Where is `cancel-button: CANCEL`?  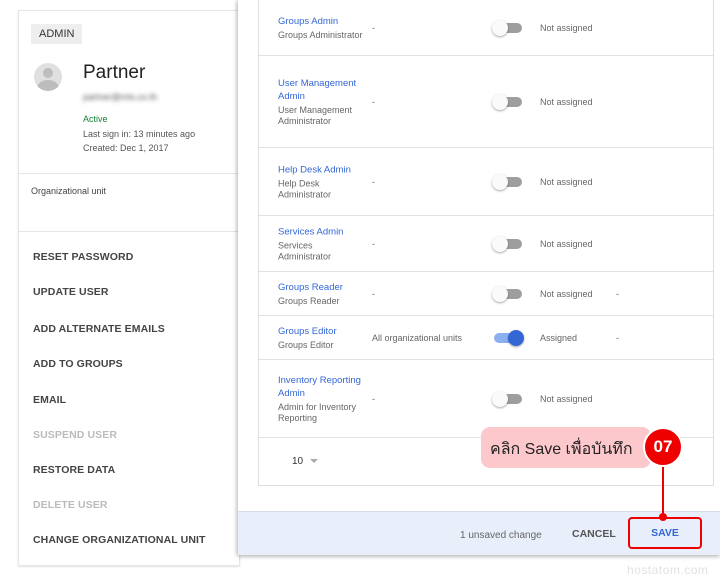
cancel-button: CANCEL is located at coordinates (594, 534).